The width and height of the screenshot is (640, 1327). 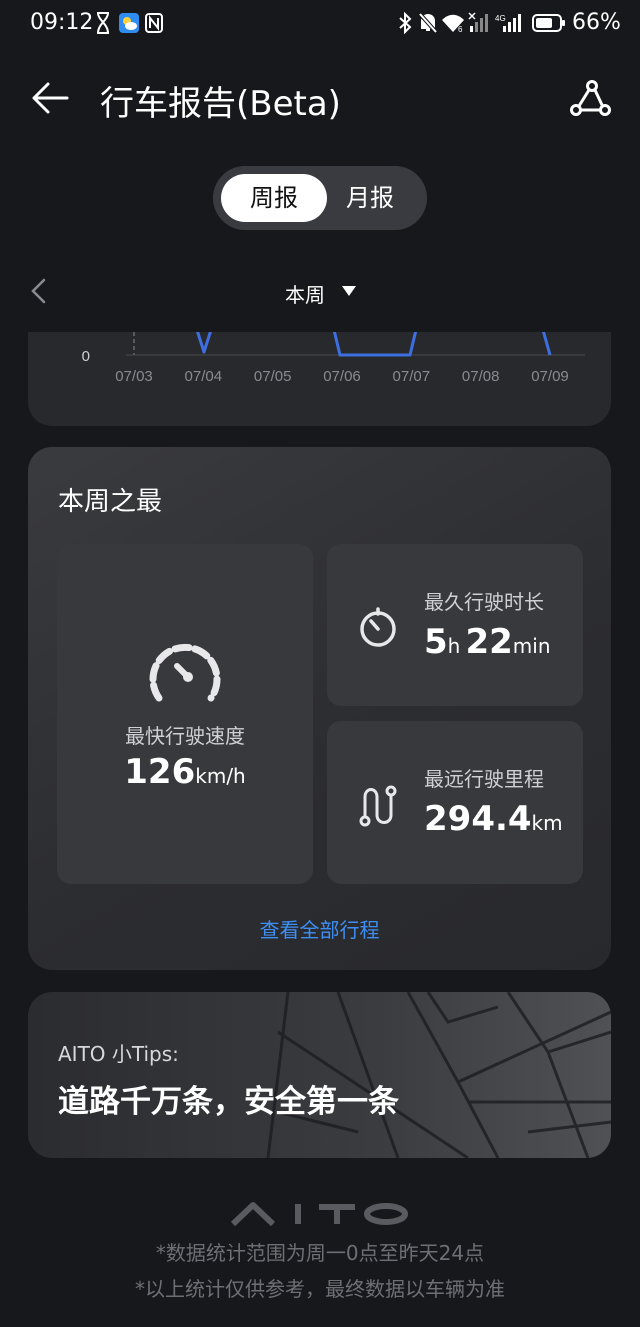 I want to click on svg-text: 6, so click(x=460, y=29).